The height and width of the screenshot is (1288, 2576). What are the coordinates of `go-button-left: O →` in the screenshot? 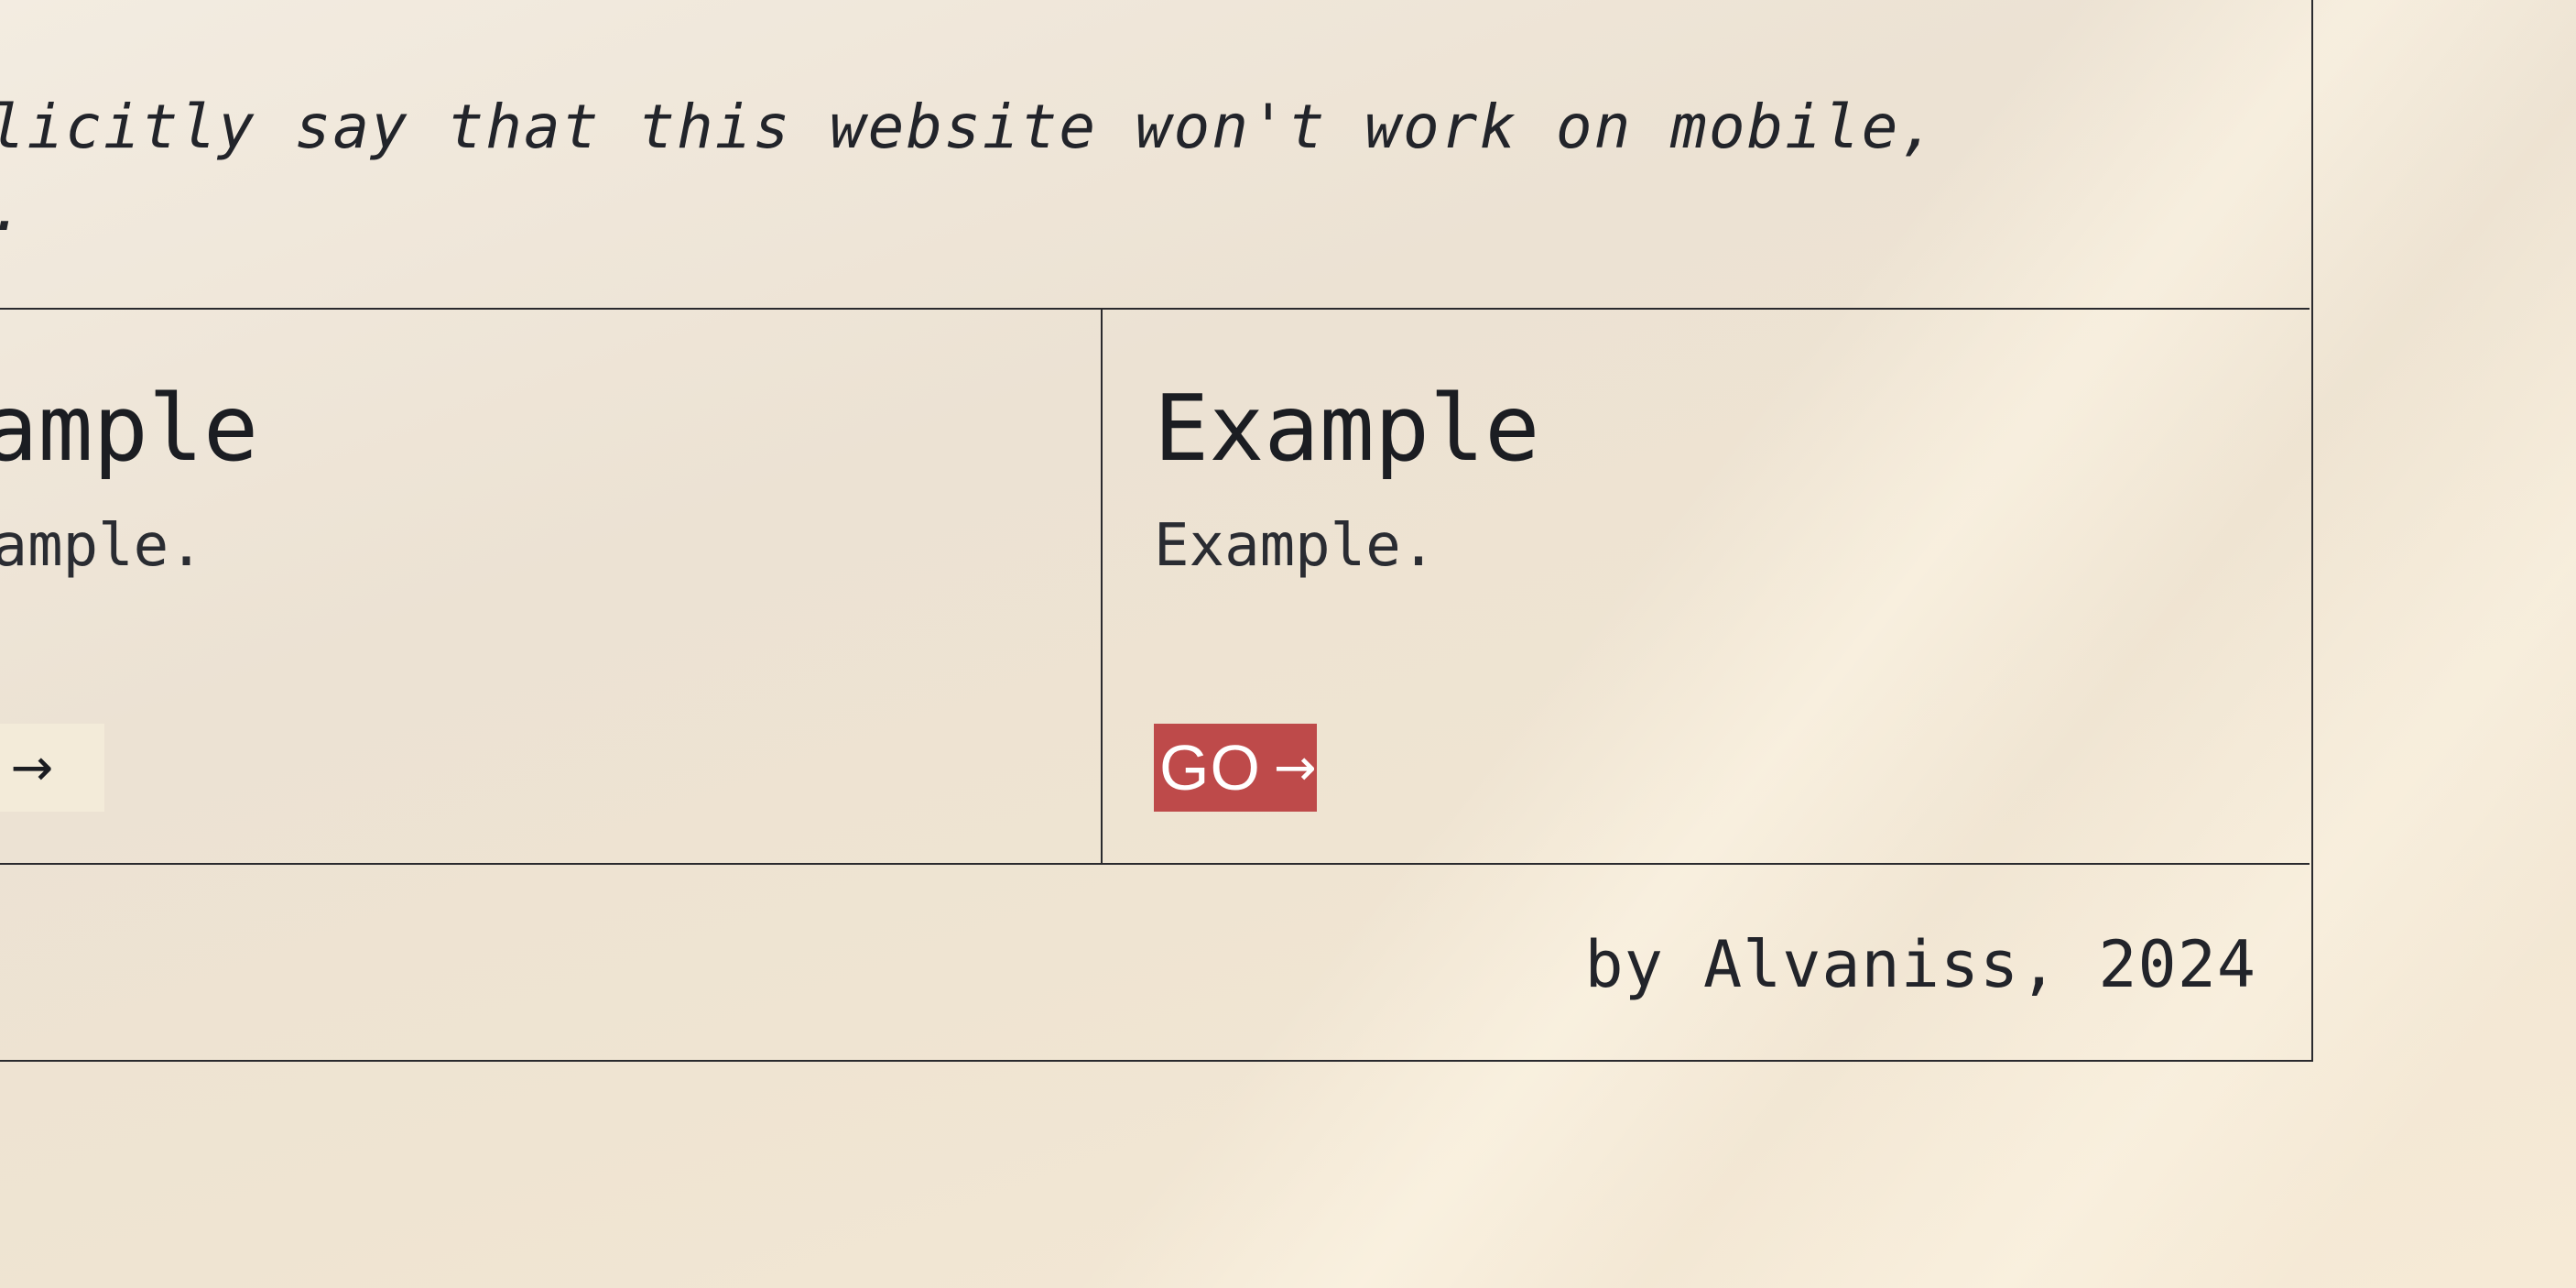 It's located at (52, 768).